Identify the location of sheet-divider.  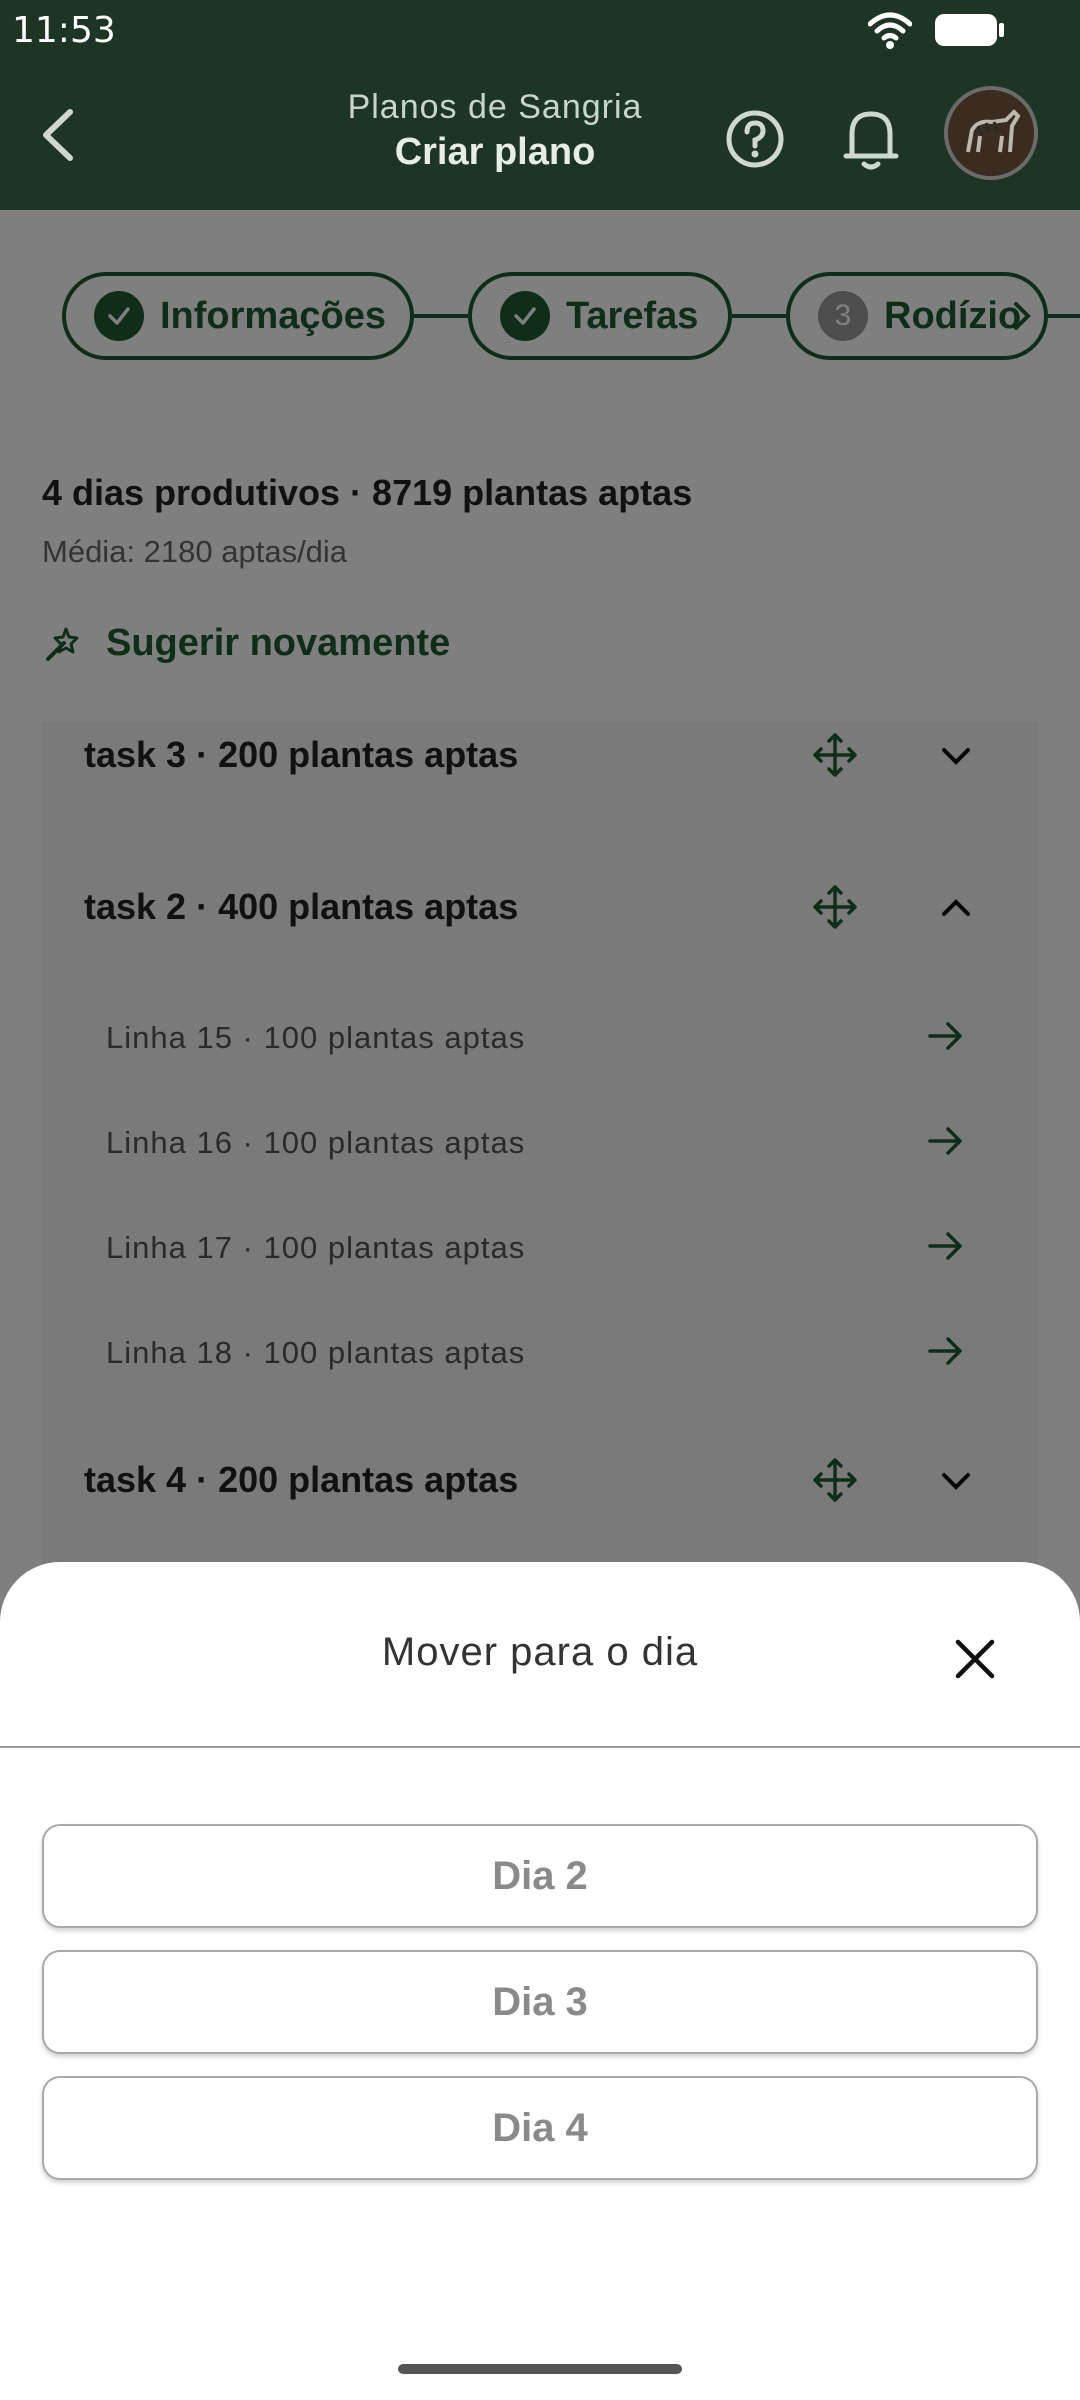
(540, 1747).